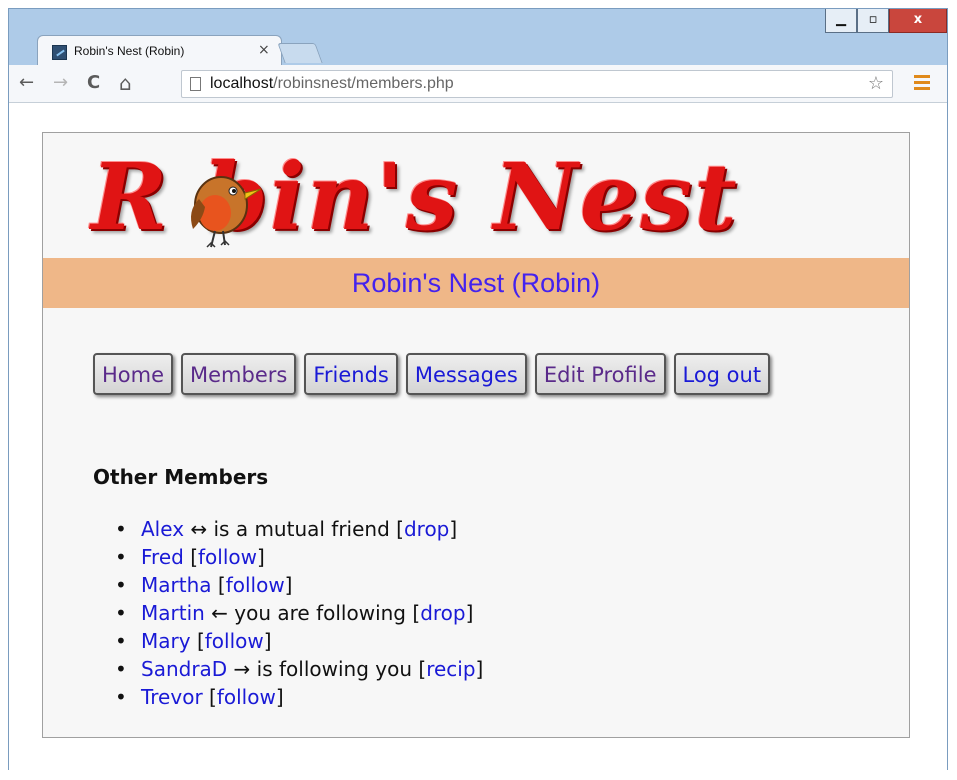 The height and width of the screenshot is (780, 957). Describe the element at coordinates (600, 374) in the screenshot. I see `menu-edit-profile-button: Edit Profile` at that location.